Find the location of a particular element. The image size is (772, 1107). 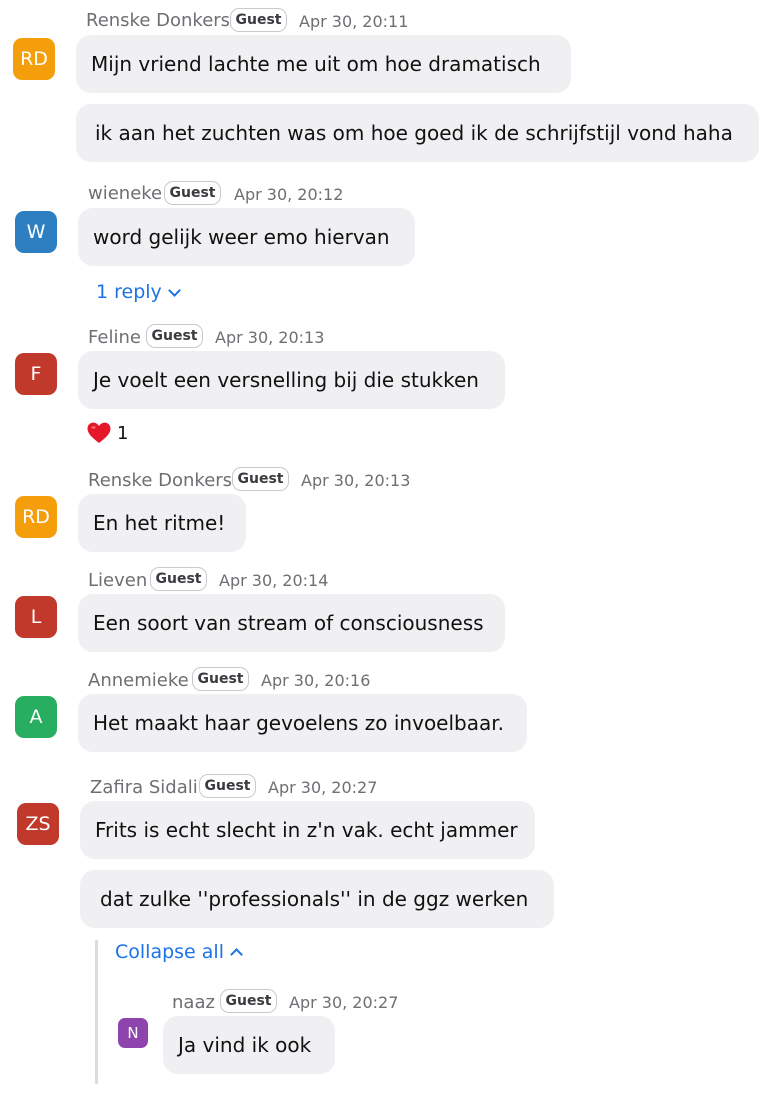

timestamp: Apr 30, 20:12 is located at coordinates (289, 194).